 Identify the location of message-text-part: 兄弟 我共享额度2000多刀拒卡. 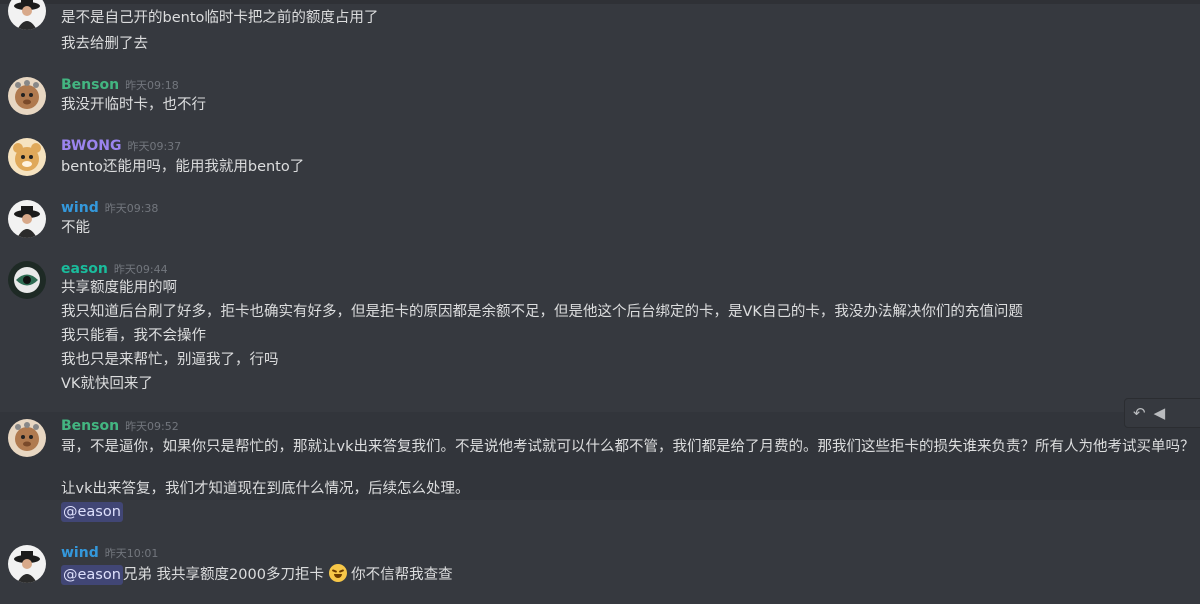
(223, 575).